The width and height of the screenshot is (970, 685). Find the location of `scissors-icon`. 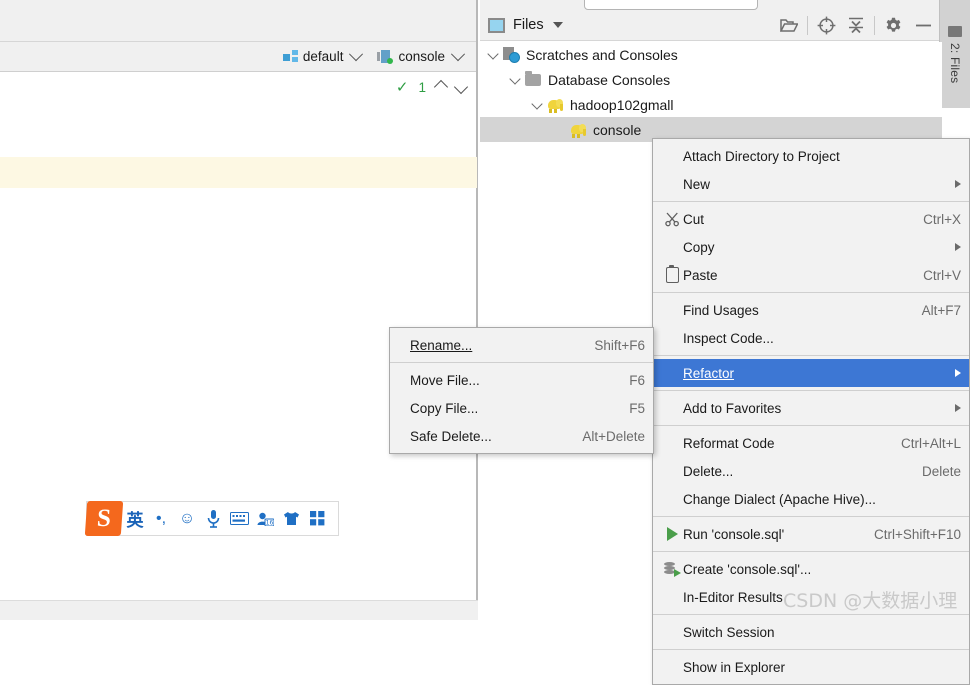

scissors-icon is located at coordinates (672, 219).